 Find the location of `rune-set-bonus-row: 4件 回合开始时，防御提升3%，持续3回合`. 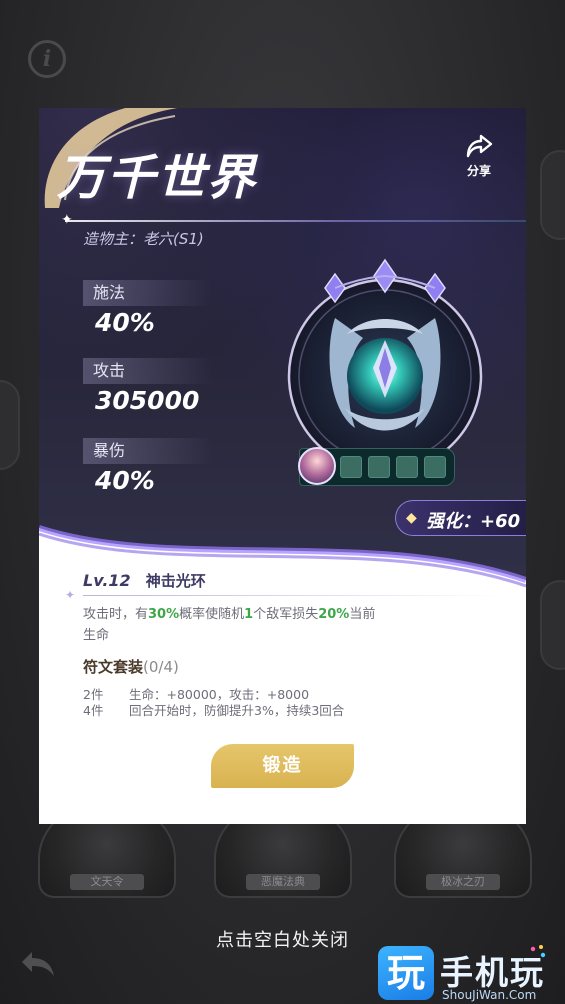

rune-set-bonus-row: 4件 回合开始时，防御提升3%，持续3回合 is located at coordinates (213, 709).